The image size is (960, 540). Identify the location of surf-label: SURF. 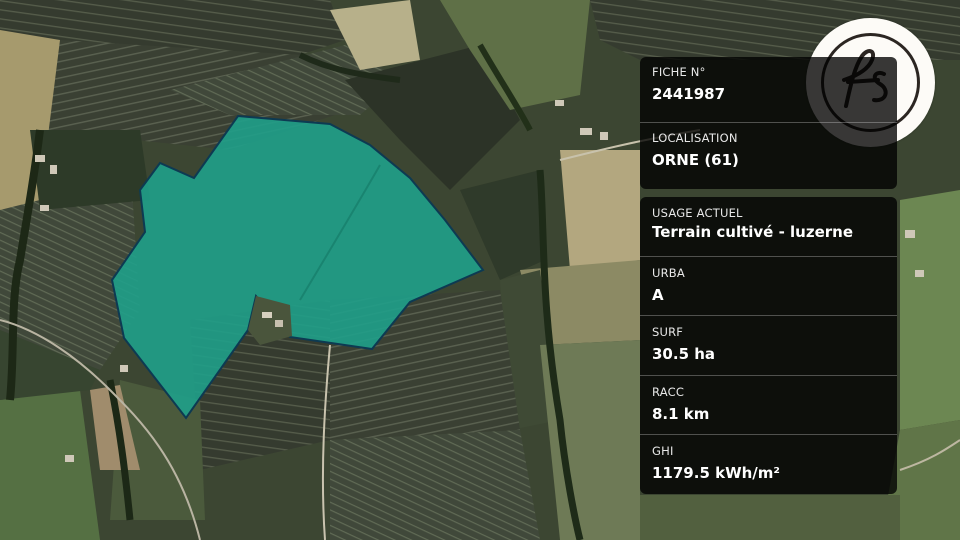
(668, 332).